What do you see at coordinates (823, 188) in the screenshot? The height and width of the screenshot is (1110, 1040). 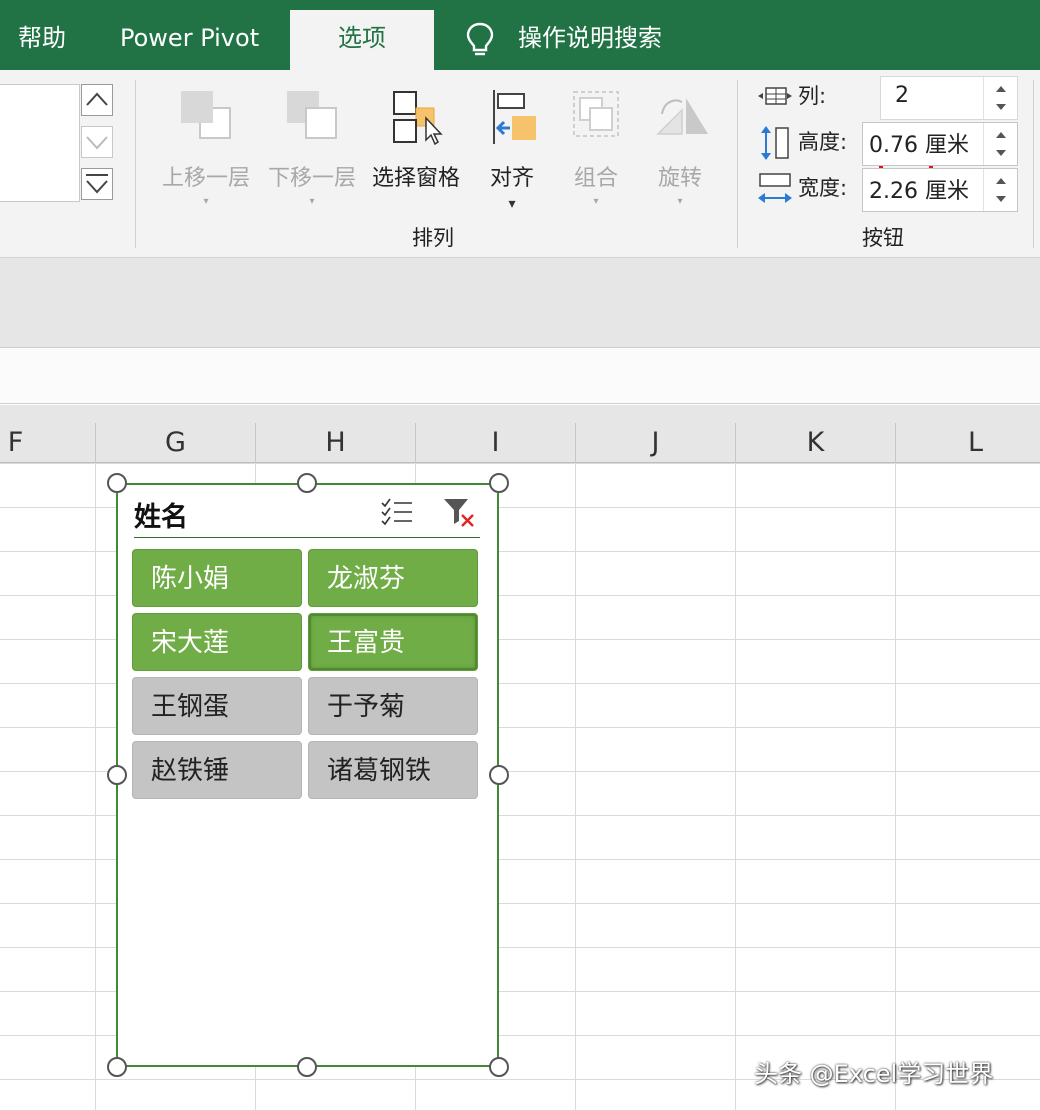 I see `width-label: 宽度:` at bounding box center [823, 188].